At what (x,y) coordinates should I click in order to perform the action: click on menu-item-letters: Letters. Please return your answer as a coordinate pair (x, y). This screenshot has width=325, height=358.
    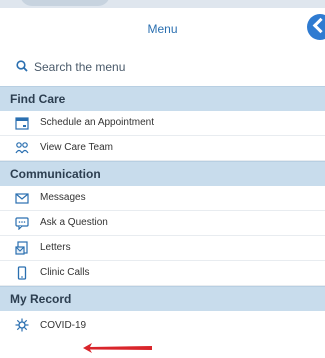
    Looking at the image, I should click on (162, 248).